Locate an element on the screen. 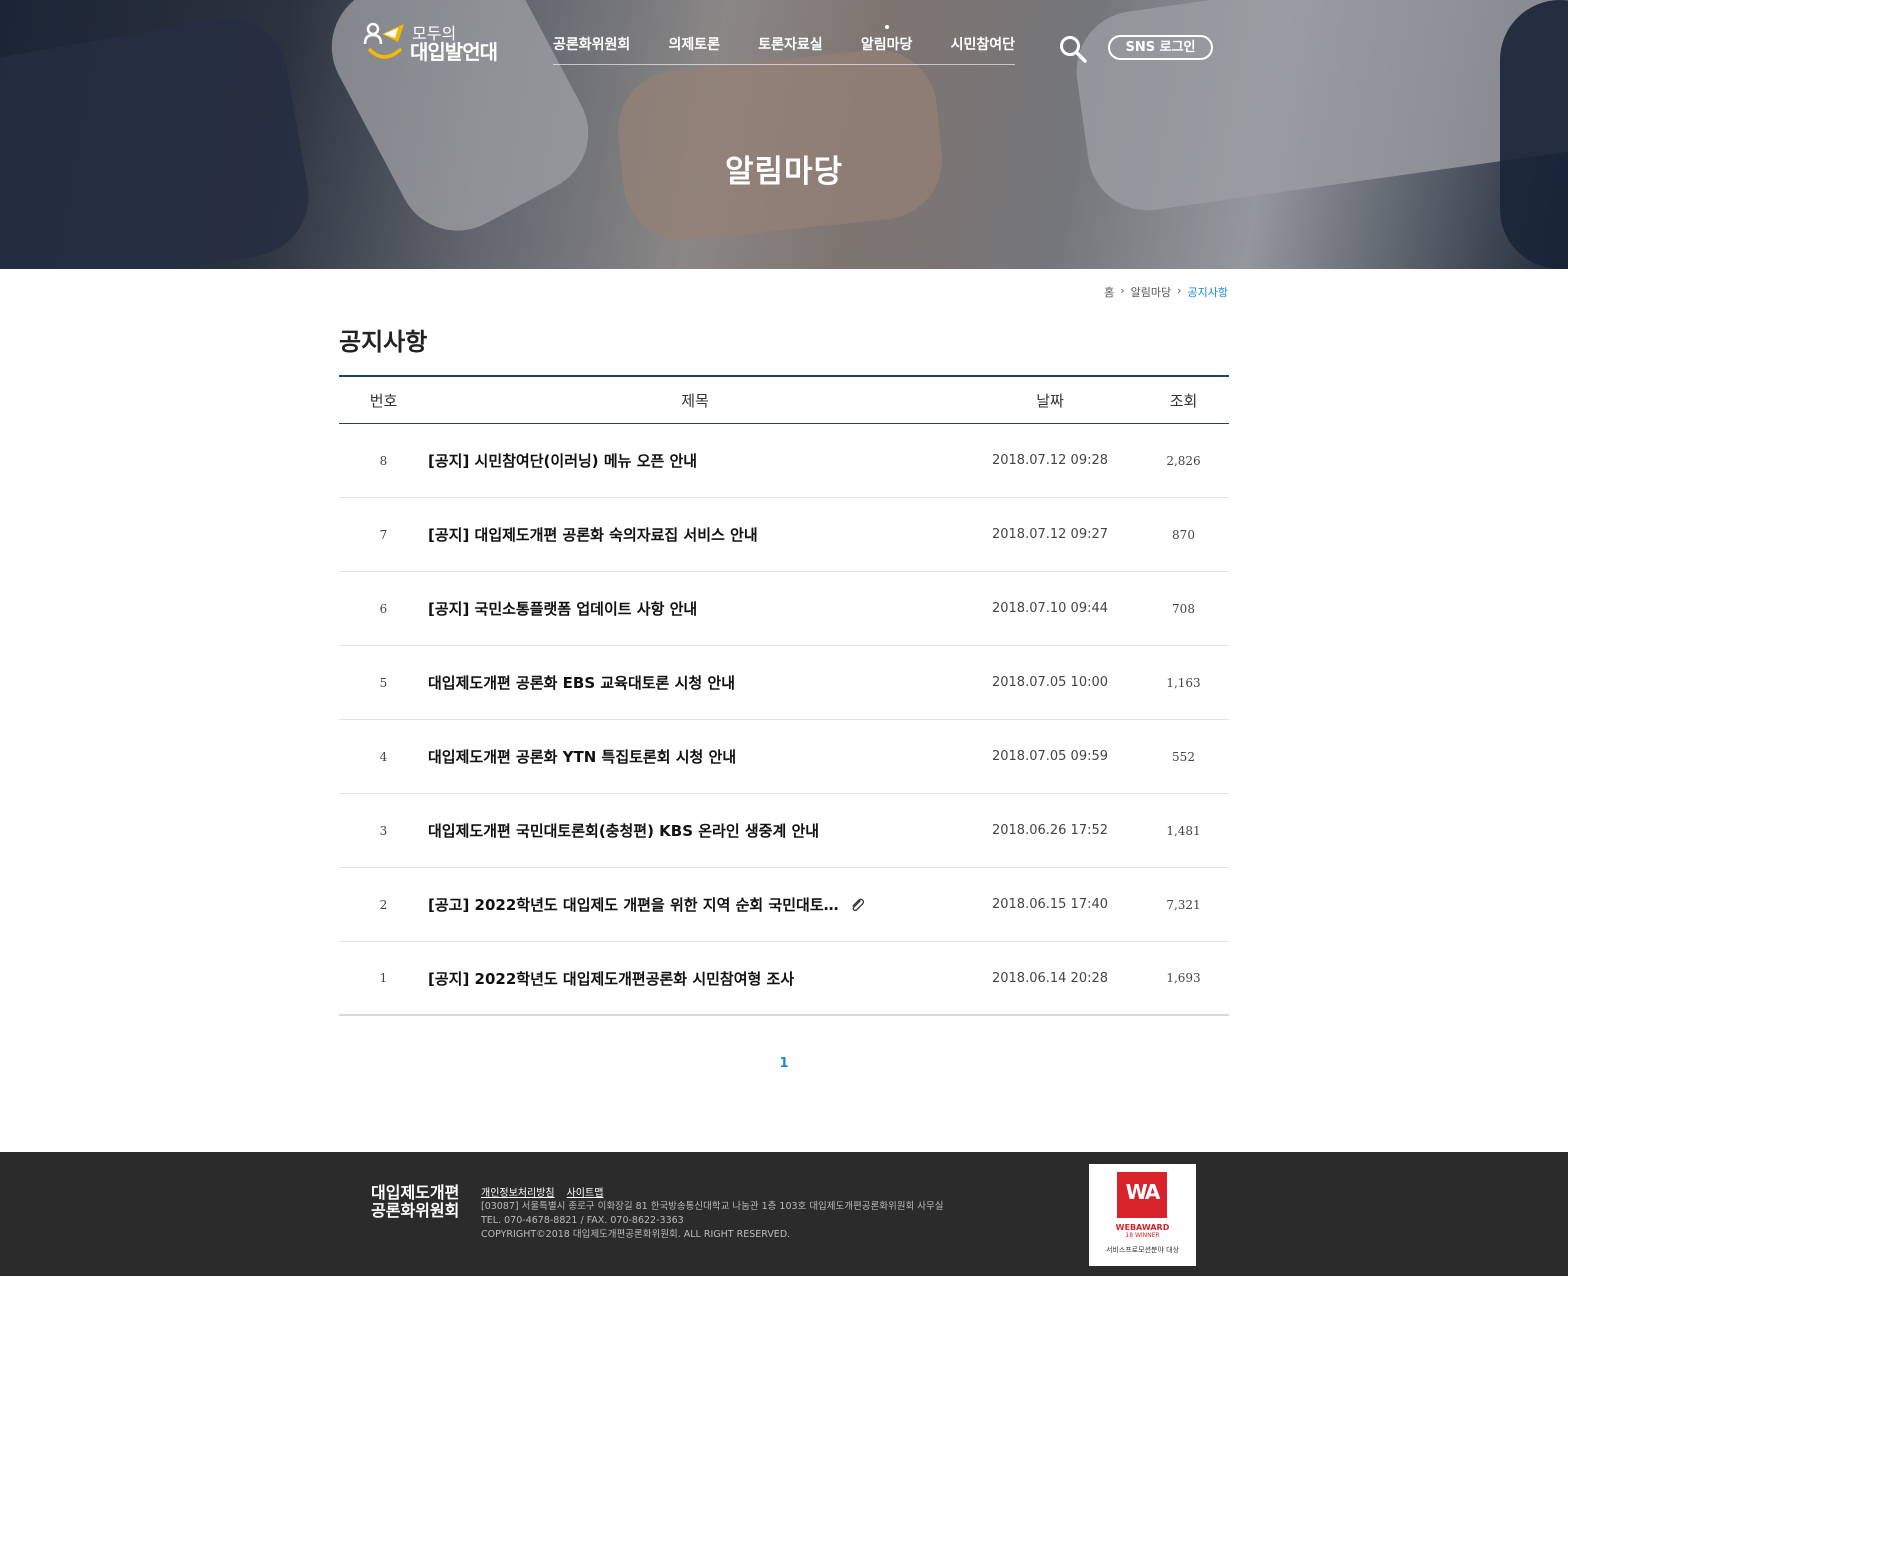  award-title: WEBAWARD is located at coordinates (1142, 1227).